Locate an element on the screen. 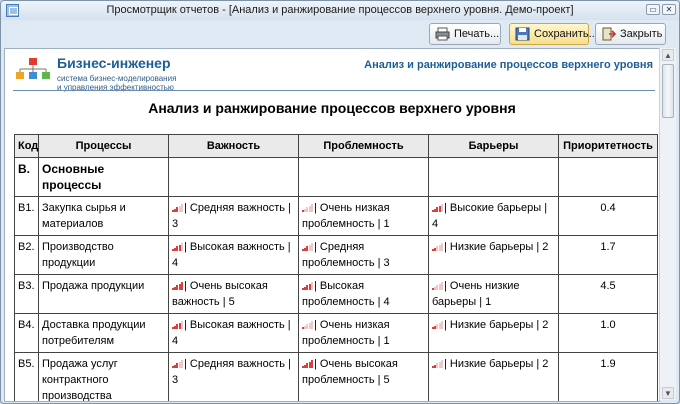  problem-cell: | Средняя проблемность | 3 is located at coordinates (363, 255).